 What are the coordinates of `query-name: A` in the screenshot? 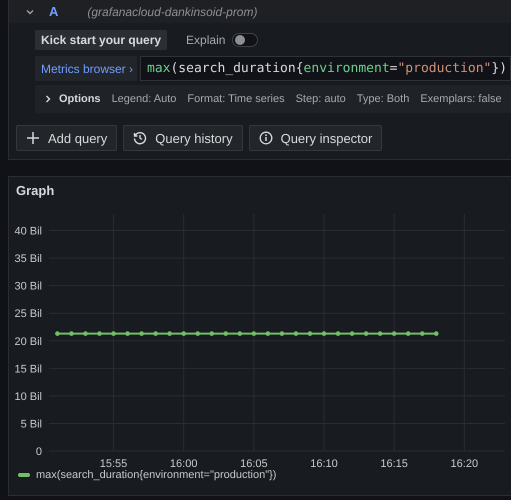 It's located at (53, 11).